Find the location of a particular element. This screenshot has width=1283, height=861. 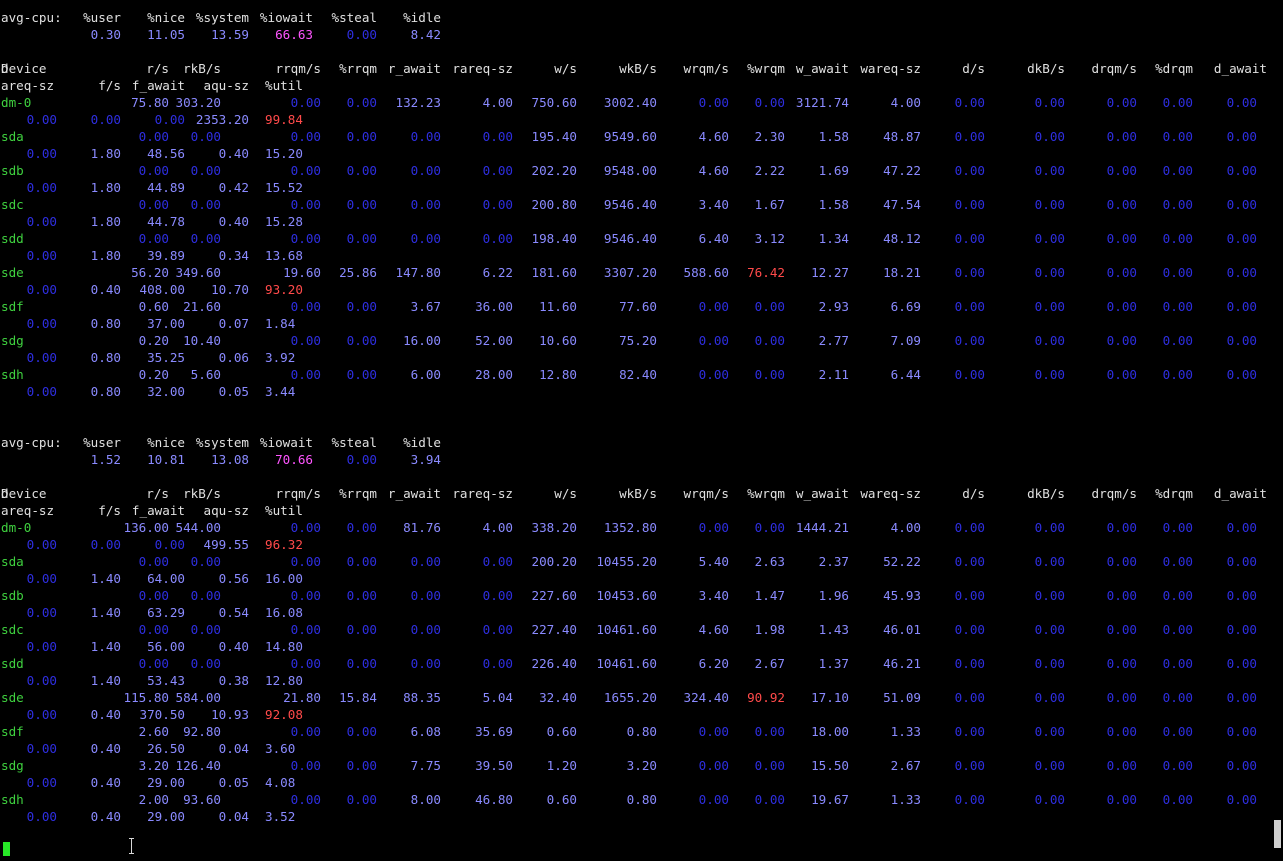

device-stat-value: 1.80 is located at coordinates (105, 153).